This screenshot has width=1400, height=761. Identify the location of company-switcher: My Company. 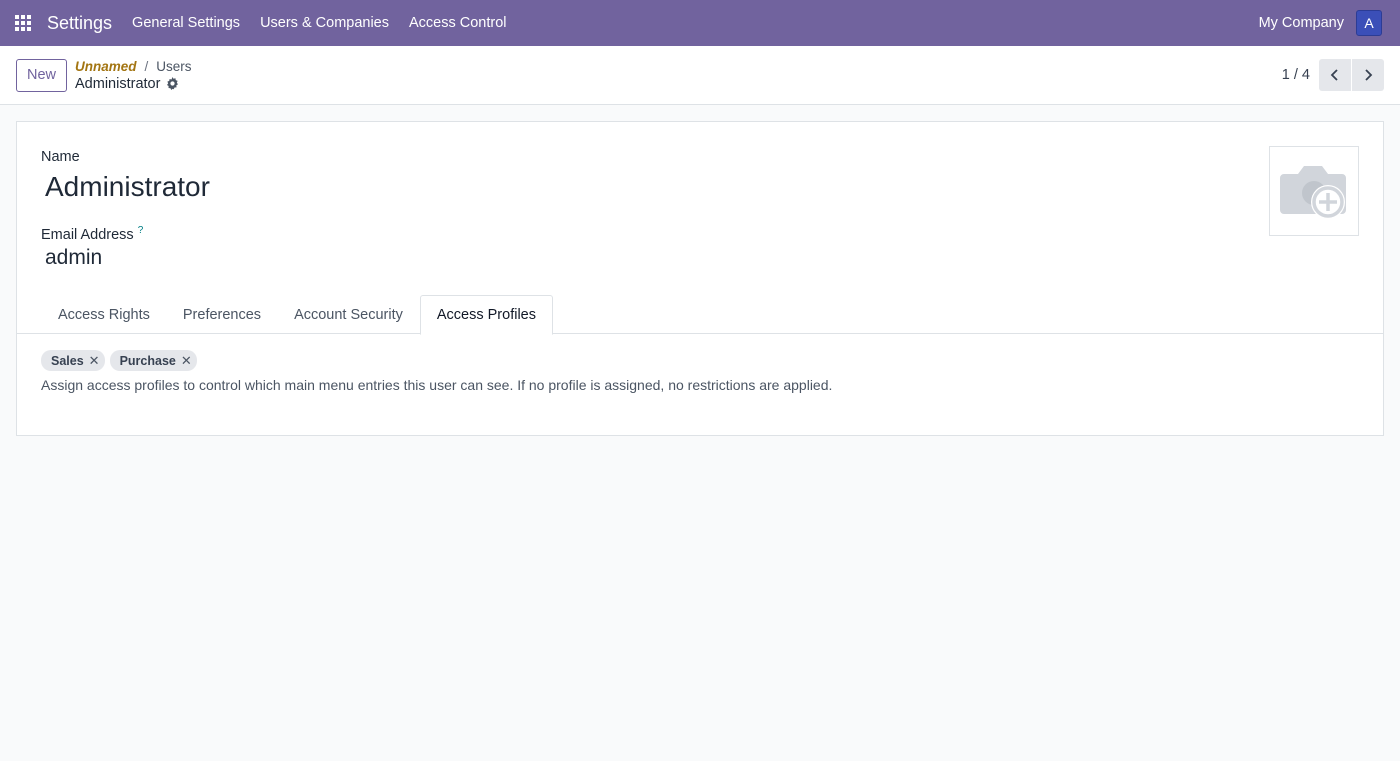
(1301, 23).